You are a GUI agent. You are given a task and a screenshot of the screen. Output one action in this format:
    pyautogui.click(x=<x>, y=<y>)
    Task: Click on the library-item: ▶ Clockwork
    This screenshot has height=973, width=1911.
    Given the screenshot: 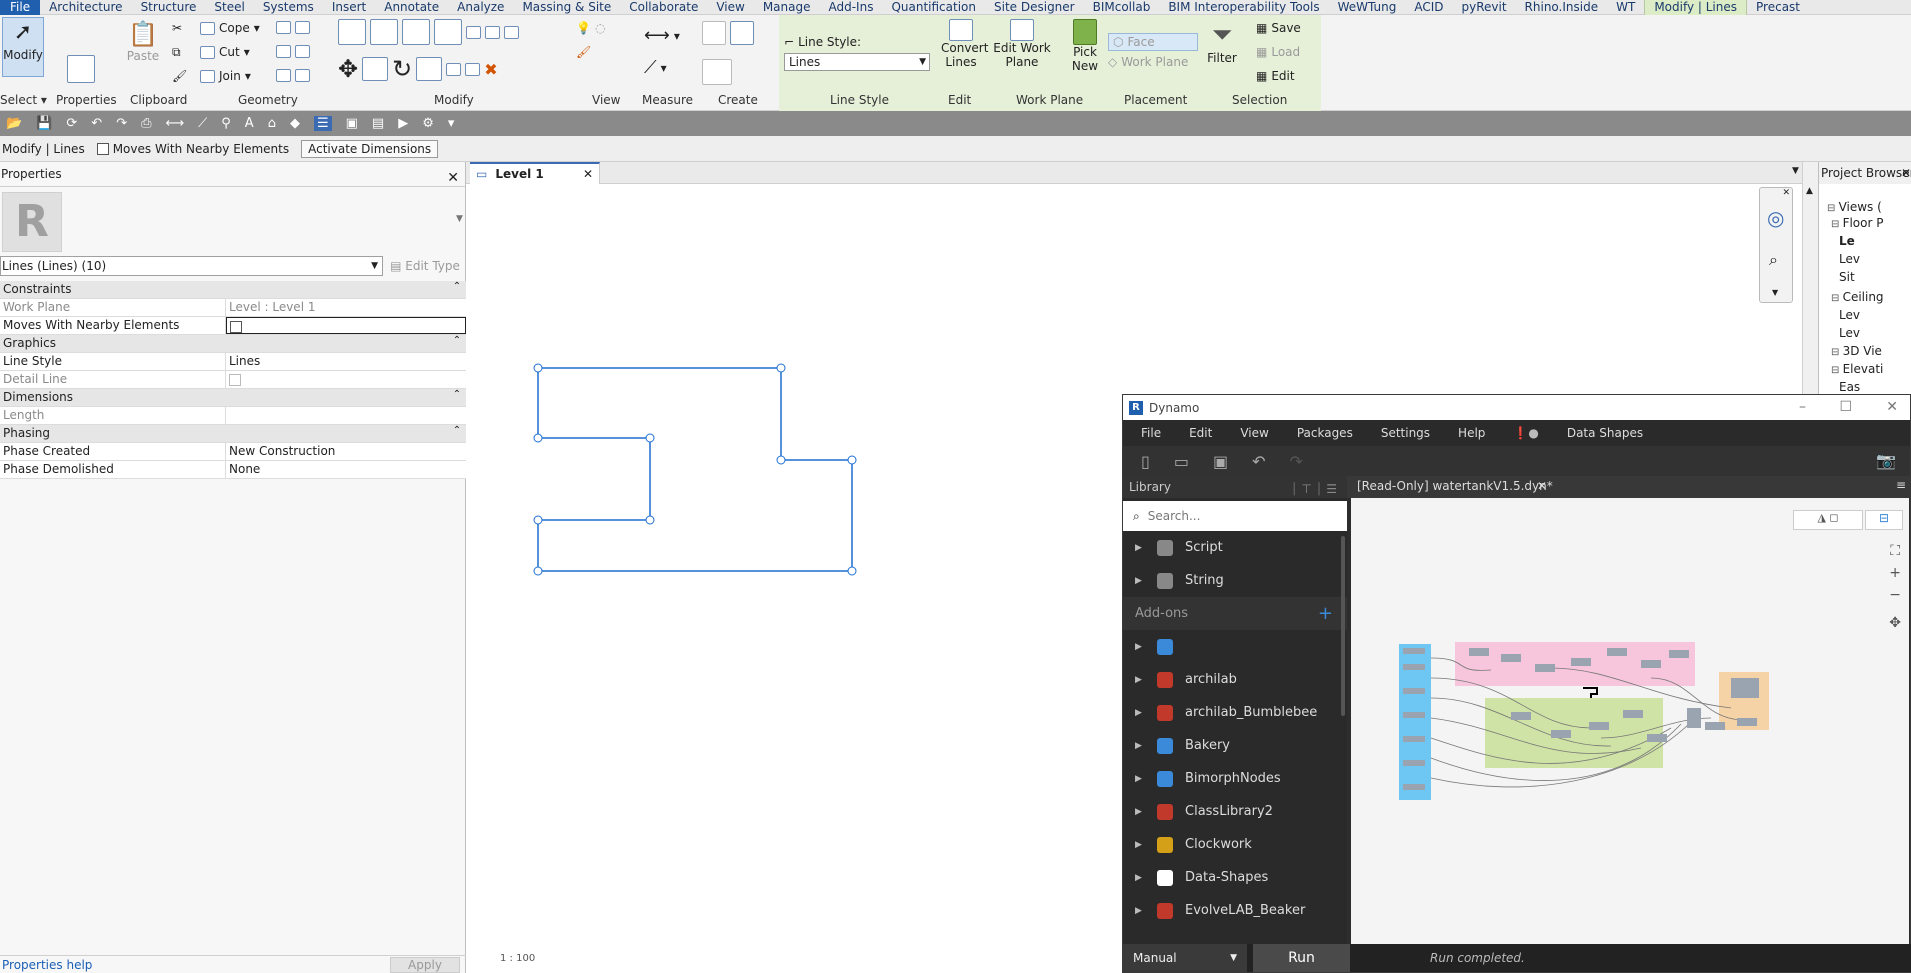 What is the action you would take?
    pyautogui.click(x=1235, y=844)
    